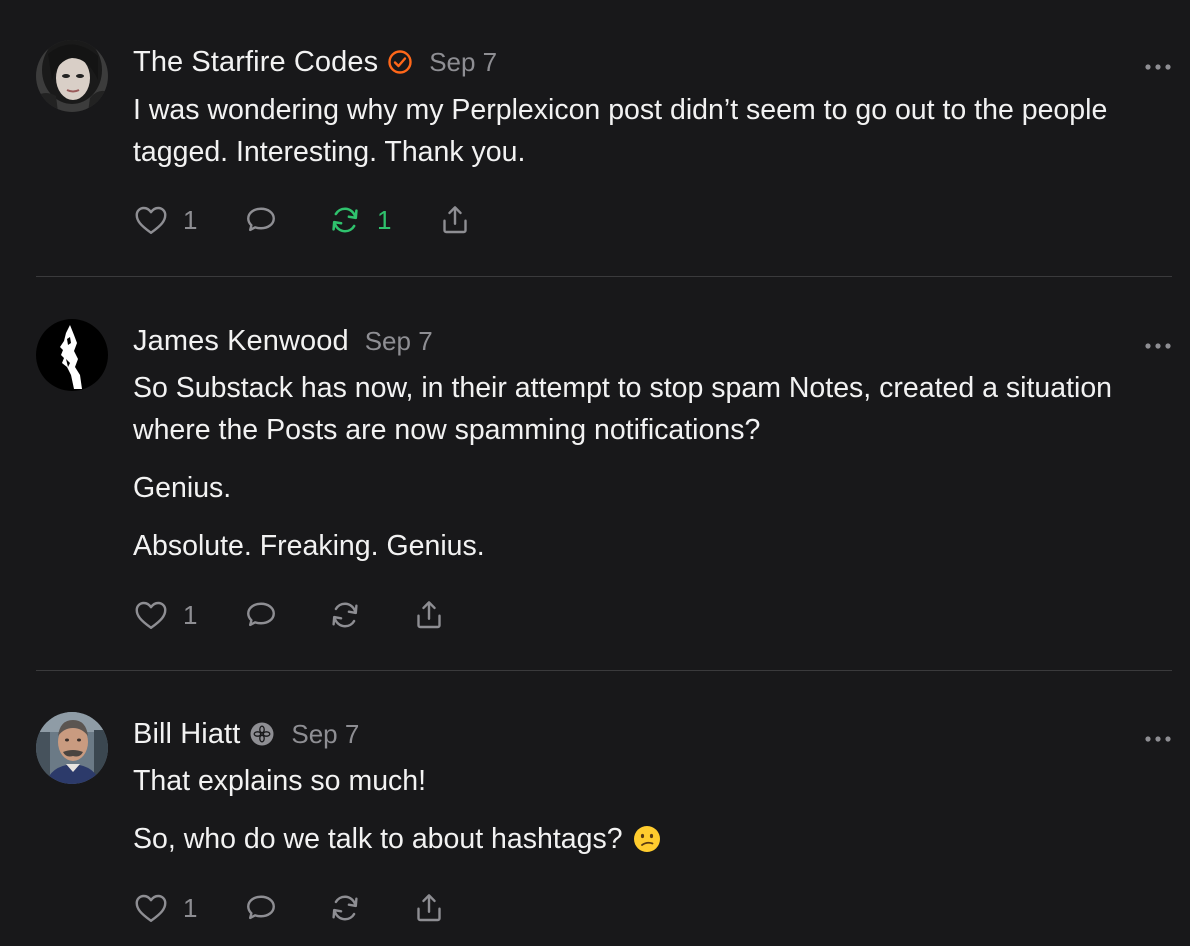  What do you see at coordinates (359, 220) in the screenshot?
I see `restack-button: 1` at bounding box center [359, 220].